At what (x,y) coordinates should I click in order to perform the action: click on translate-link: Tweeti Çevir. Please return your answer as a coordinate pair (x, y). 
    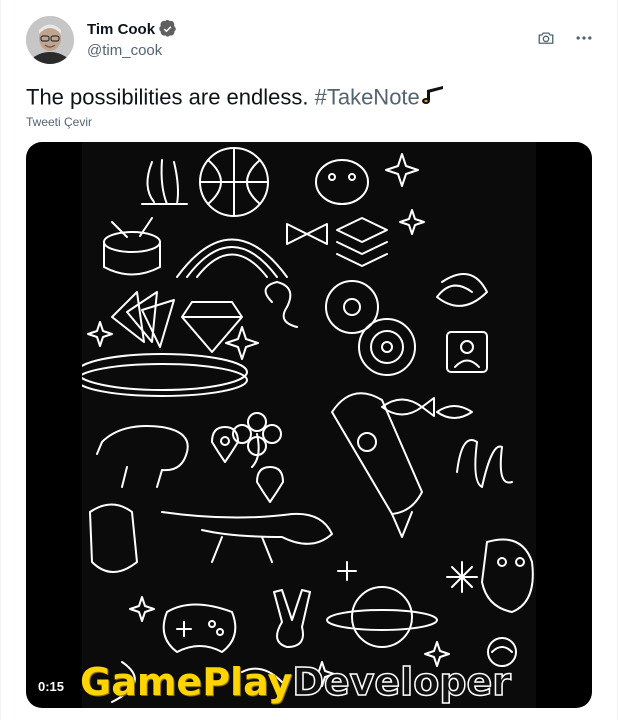
    Looking at the image, I should click on (59, 122).